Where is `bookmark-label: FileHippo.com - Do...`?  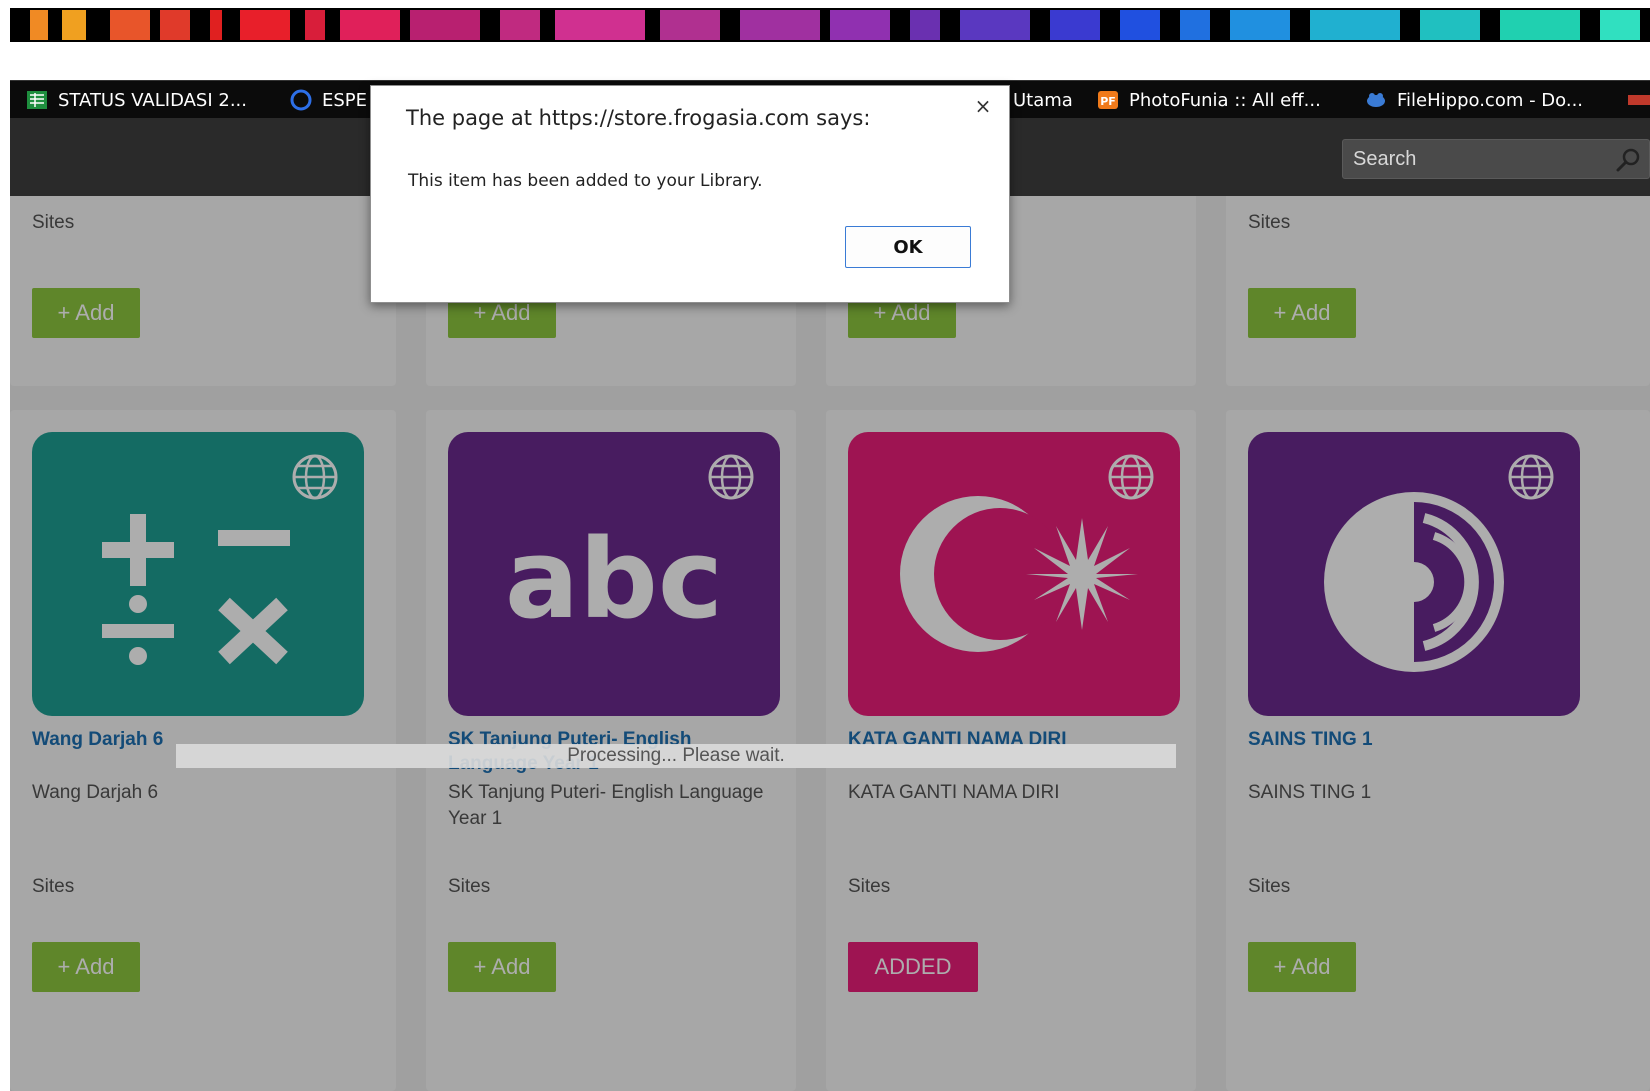 bookmark-label: FileHippo.com - Do... is located at coordinates (1490, 100).